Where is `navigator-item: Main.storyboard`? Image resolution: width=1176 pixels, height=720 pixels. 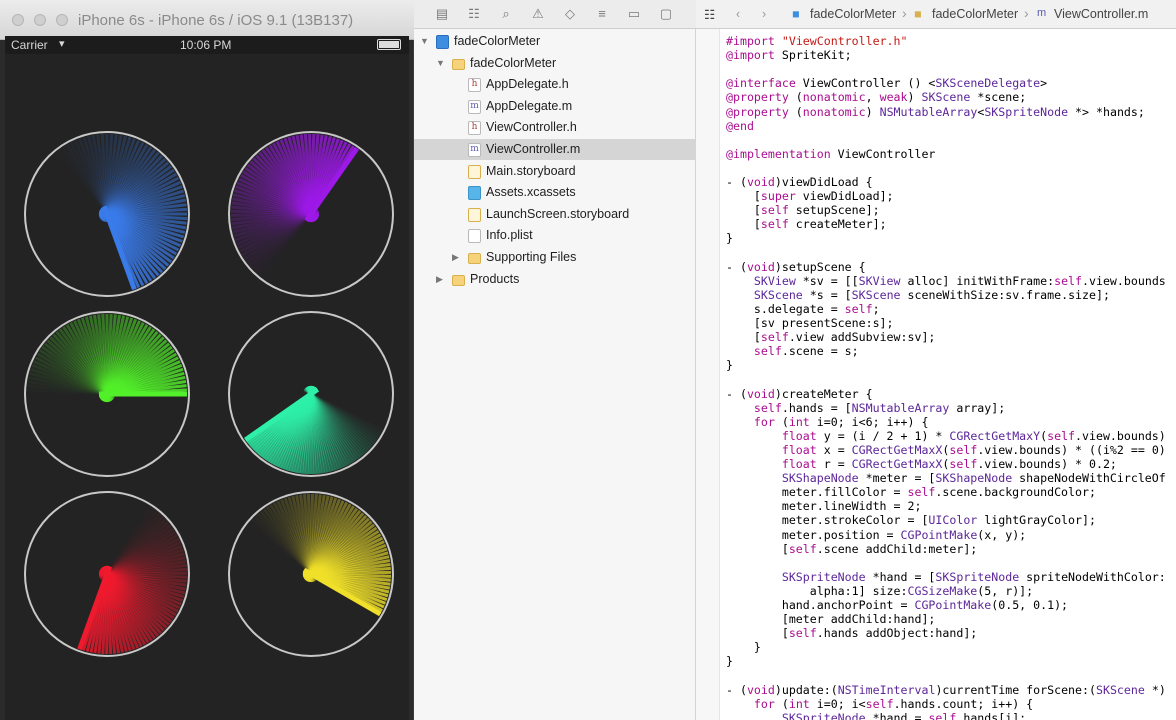 navigator-item: Main.storyboard is located at coordinates (554, 171).